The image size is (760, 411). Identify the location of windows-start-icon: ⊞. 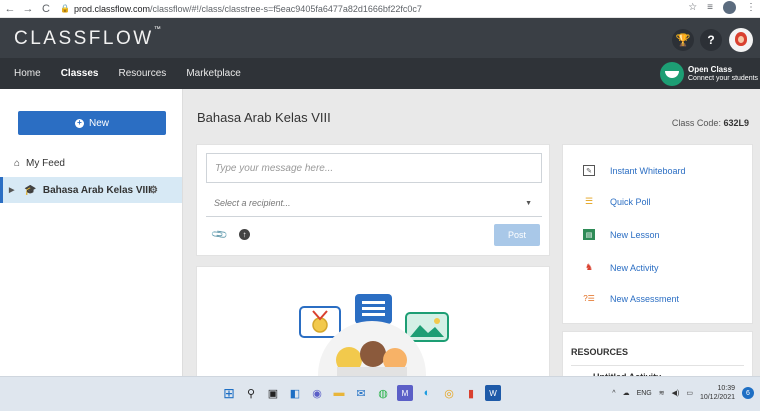
(229, 393).